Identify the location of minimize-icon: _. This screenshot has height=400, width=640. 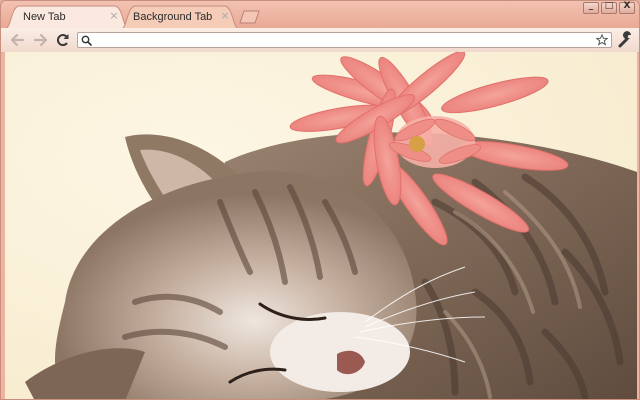
(591, 6).